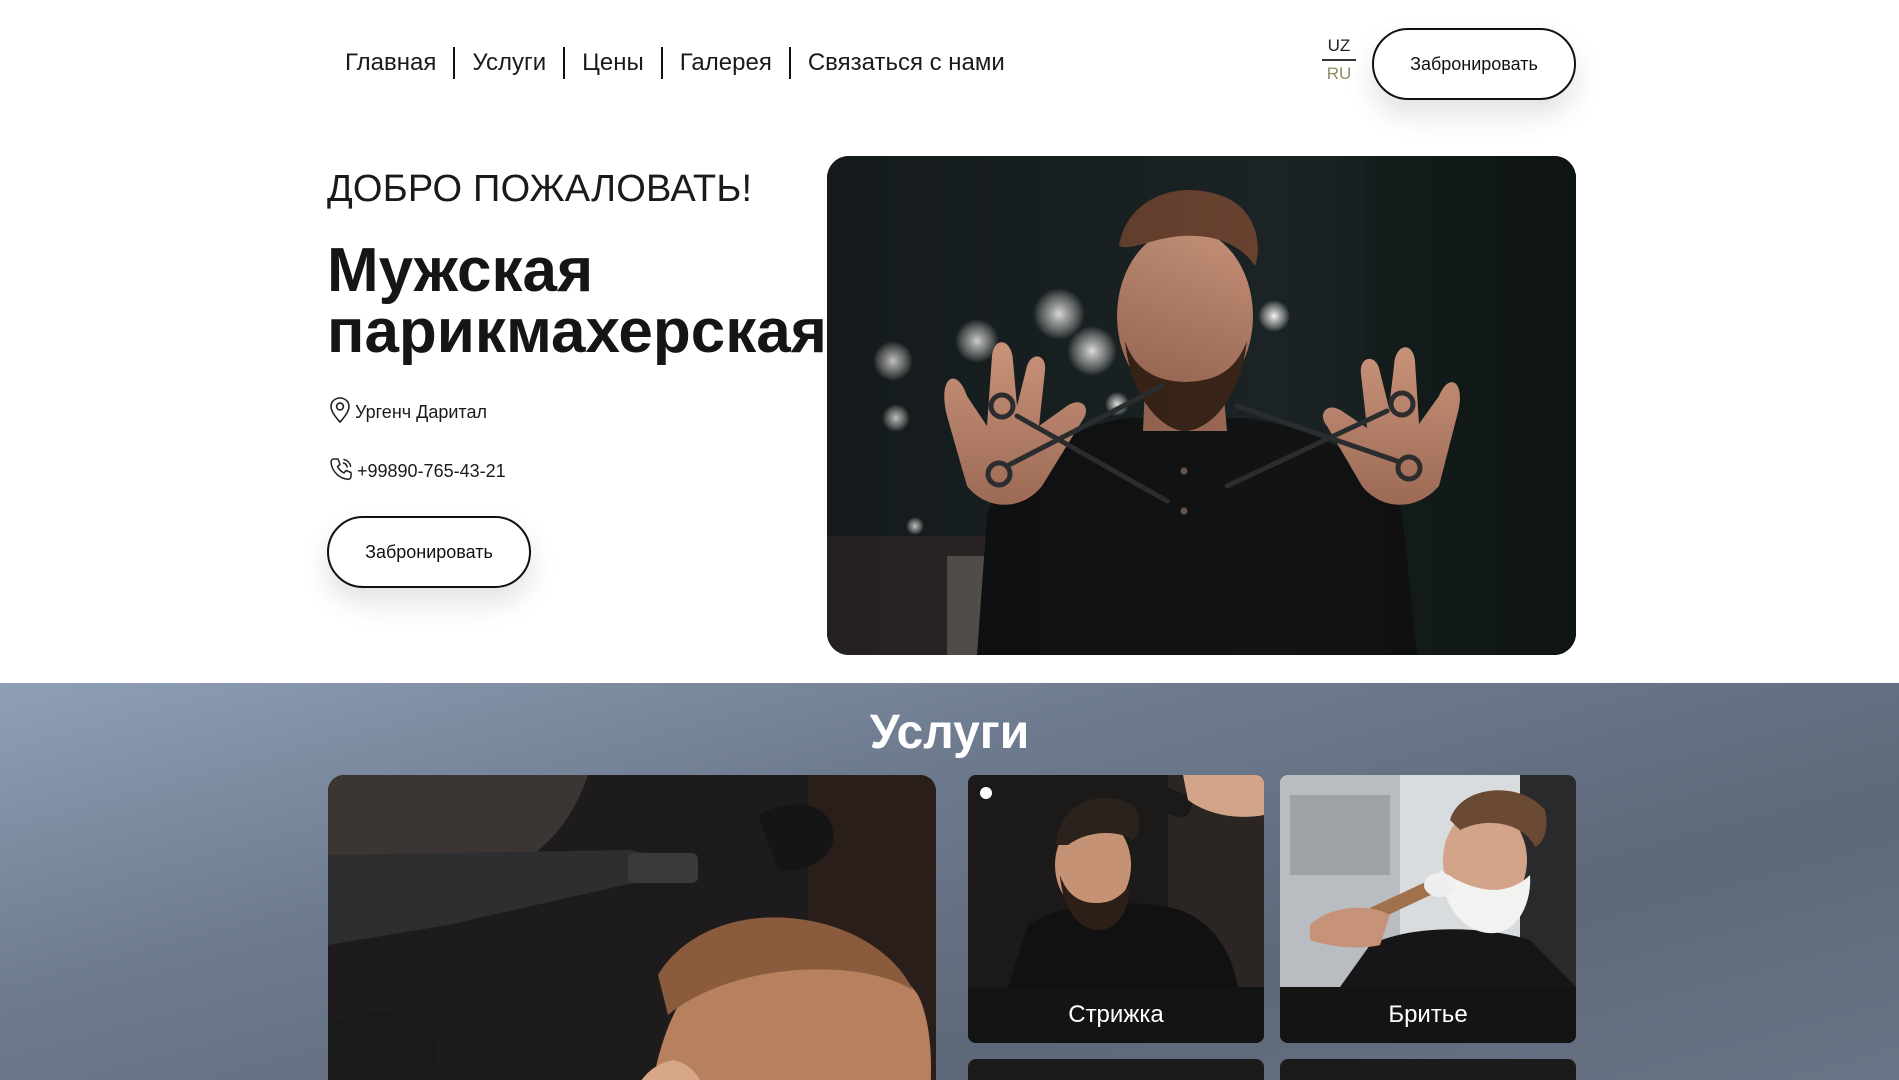 The height and width of the screenshot is (1080, 1899). I want to click on hero-book-button: Забронировать, so click(429, 552).